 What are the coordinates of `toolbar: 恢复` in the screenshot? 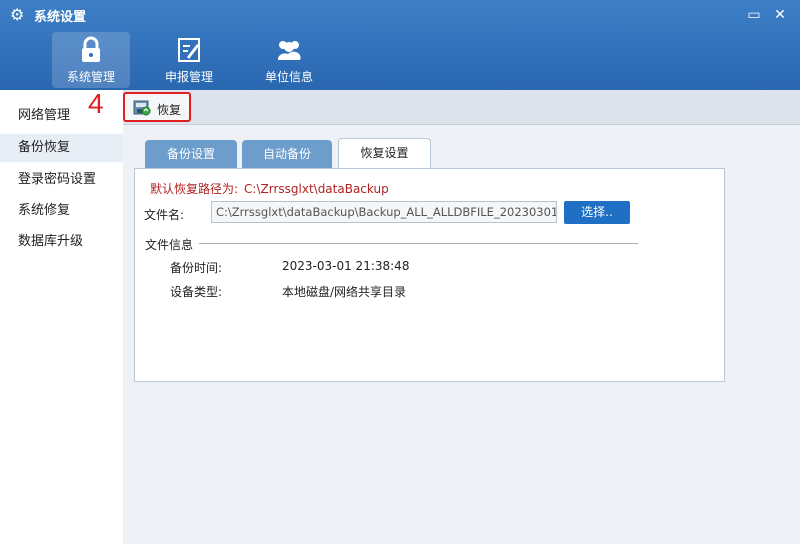 It's located at (461, 107).